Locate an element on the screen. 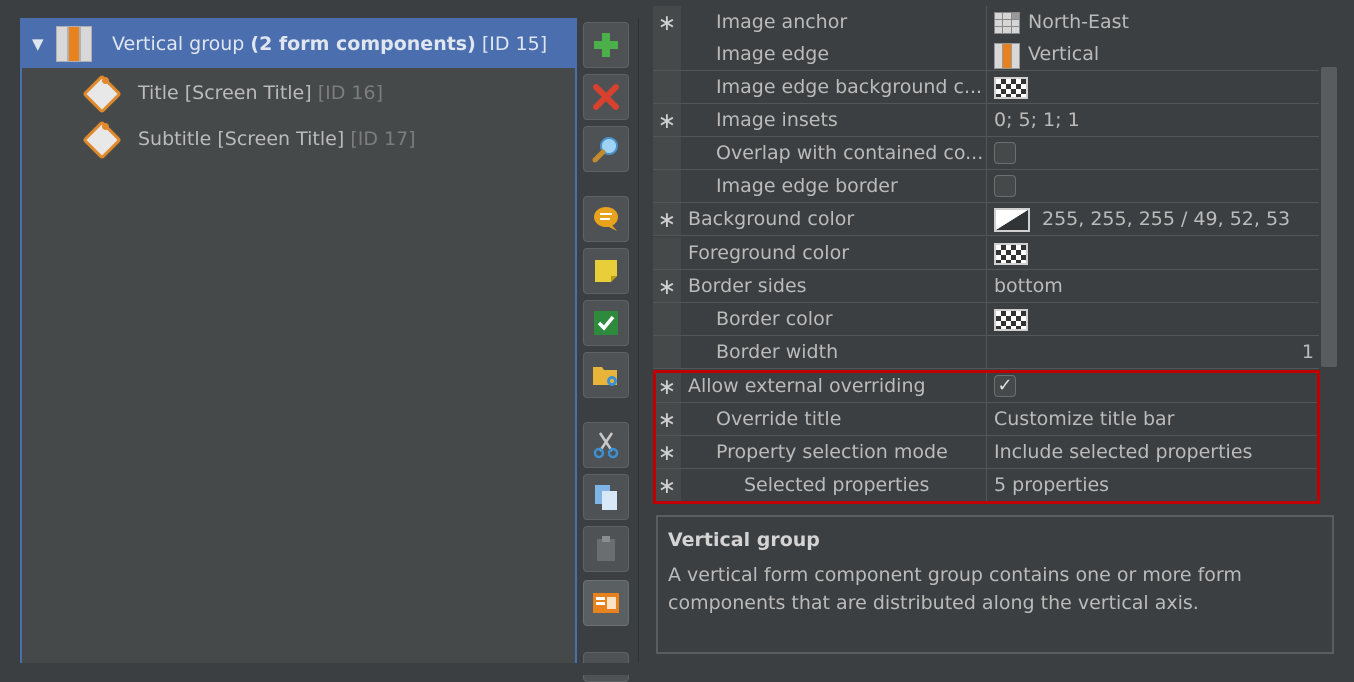 The width and height of the screenshot is (1354, 682). overlap-checkbox is located at coordinates (1005, 153).